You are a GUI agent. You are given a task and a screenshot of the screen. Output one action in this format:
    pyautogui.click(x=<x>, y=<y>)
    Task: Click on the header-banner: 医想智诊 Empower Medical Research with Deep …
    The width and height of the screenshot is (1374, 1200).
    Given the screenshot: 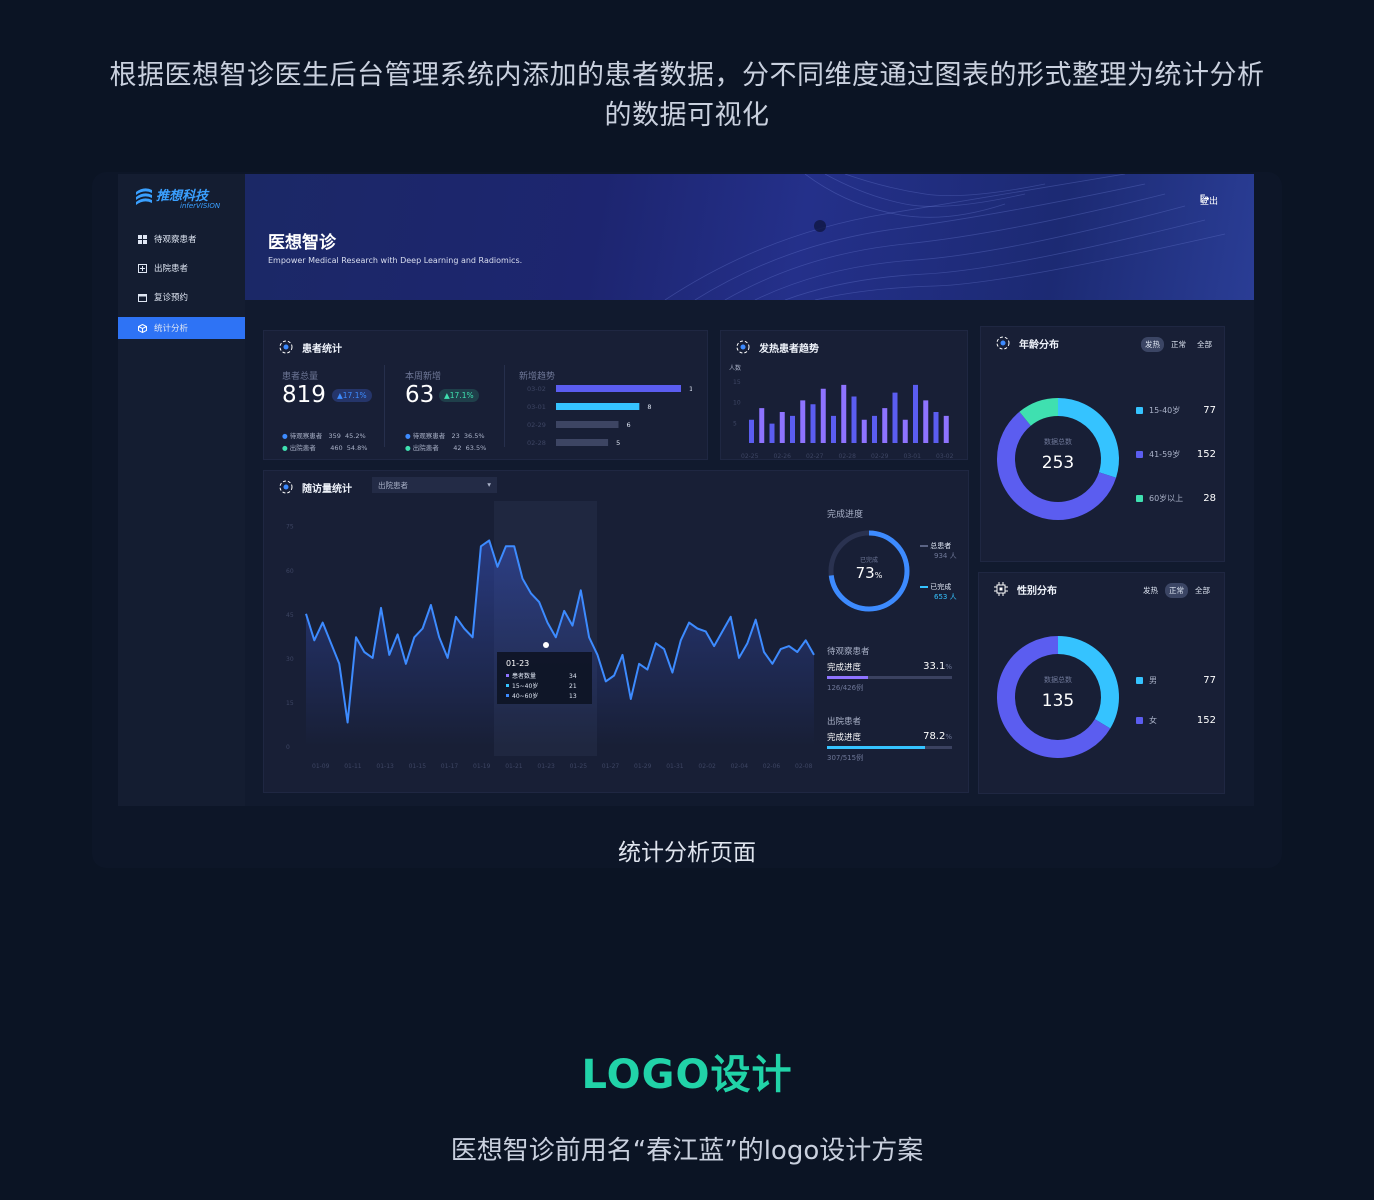 What is the action you would take?
    pyautogui.click(x=749, y=237)
    